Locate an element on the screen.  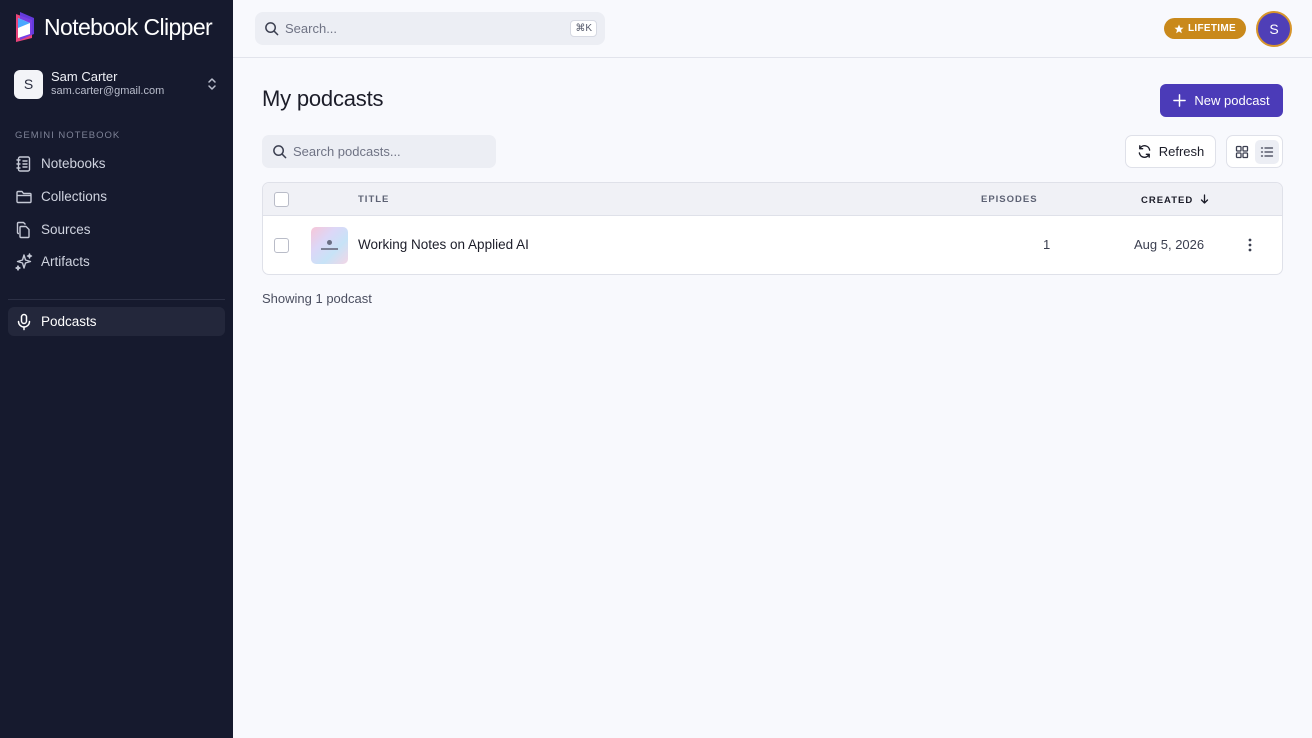
list-icon is located at coordinates (1267, 151).